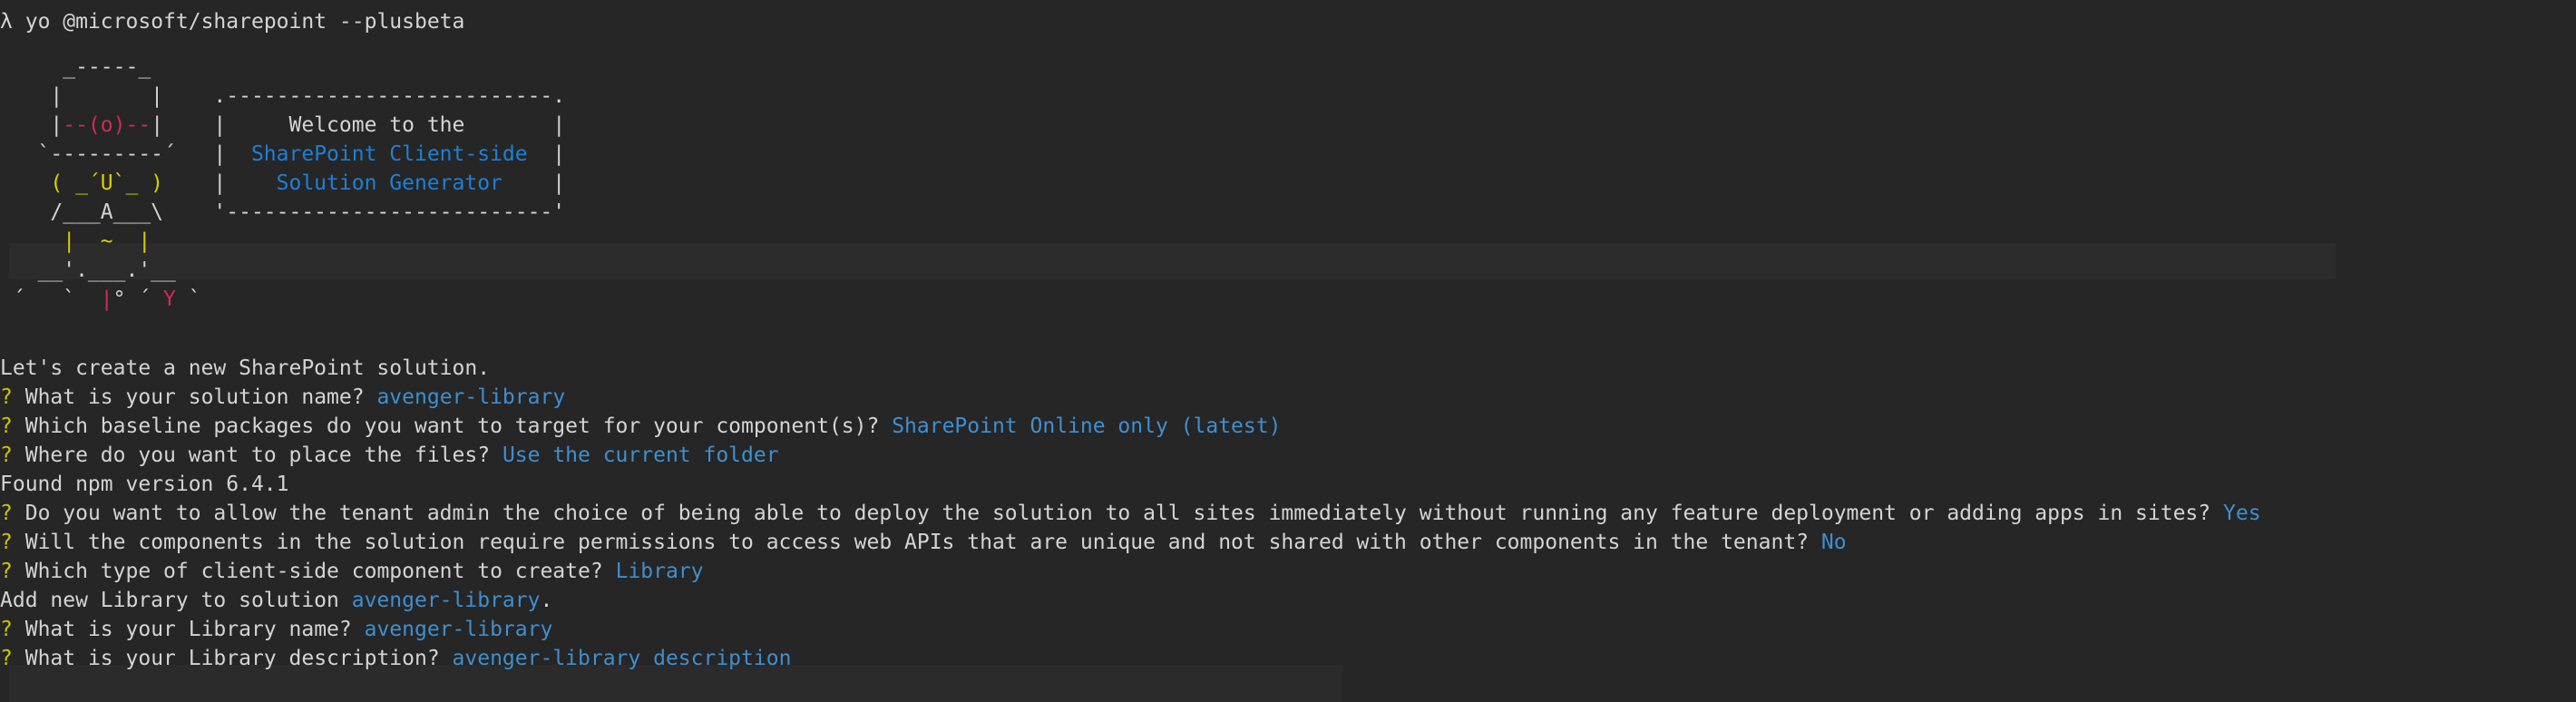 The height and width of the screenshot is (702, 2576). I want to click on logo-line2: SharePoint Client-side, so click(389, 154).